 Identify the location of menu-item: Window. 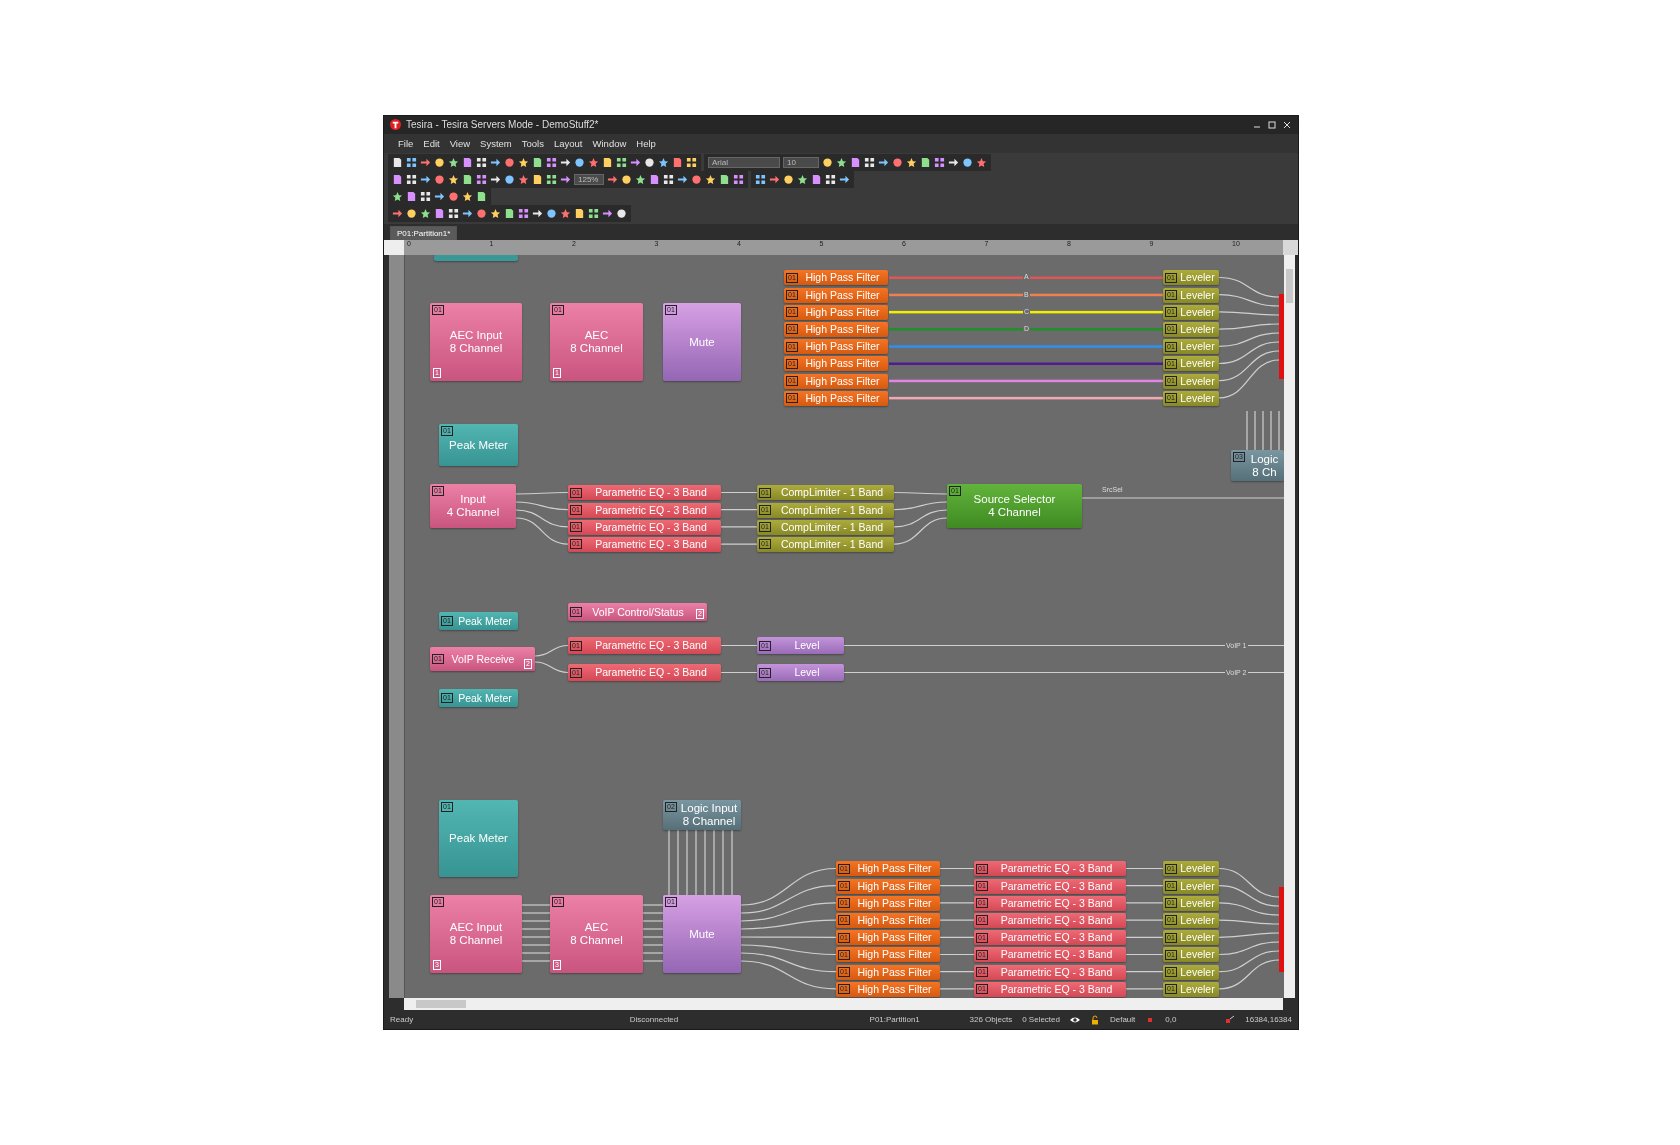
(609, 143).